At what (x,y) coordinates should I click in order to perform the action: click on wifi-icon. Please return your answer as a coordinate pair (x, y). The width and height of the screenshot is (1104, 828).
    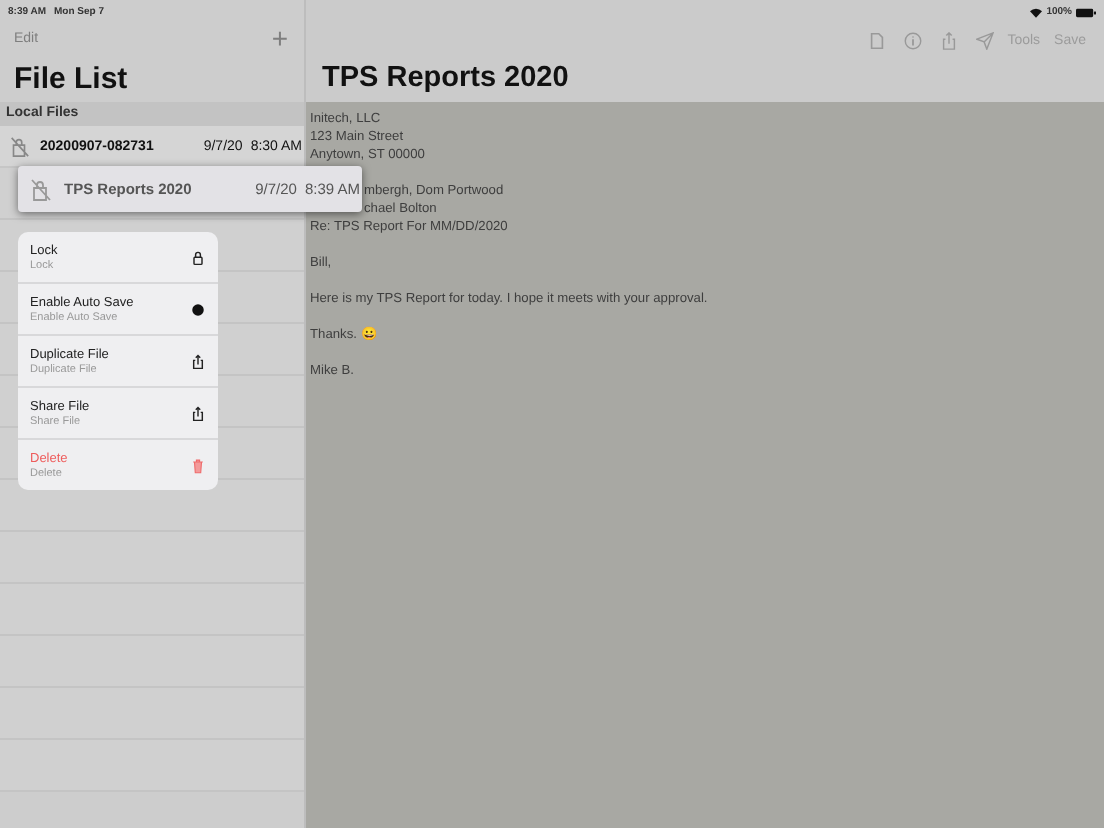
    Looking at the image, I should click on (1036, 12).